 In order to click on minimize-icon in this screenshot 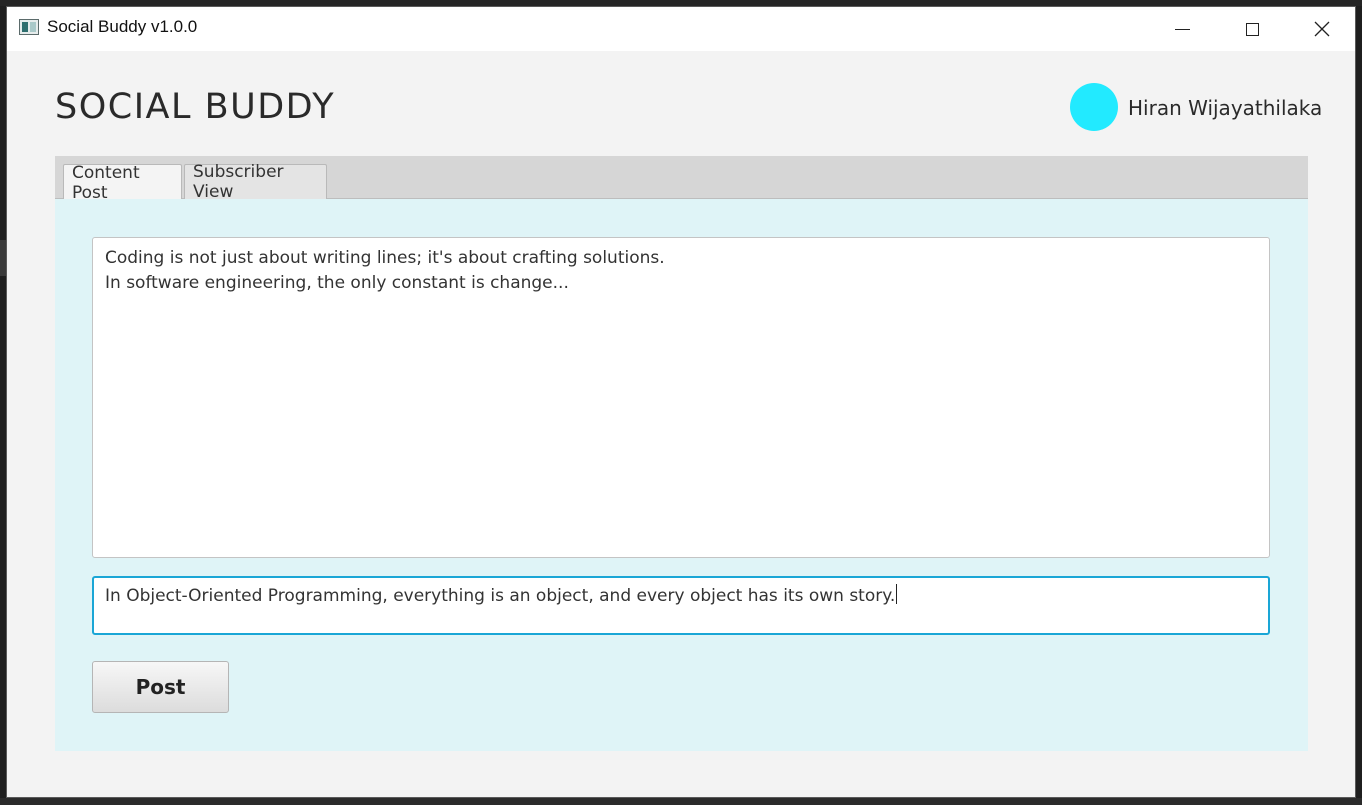, I will do `click(1182, 29)`.